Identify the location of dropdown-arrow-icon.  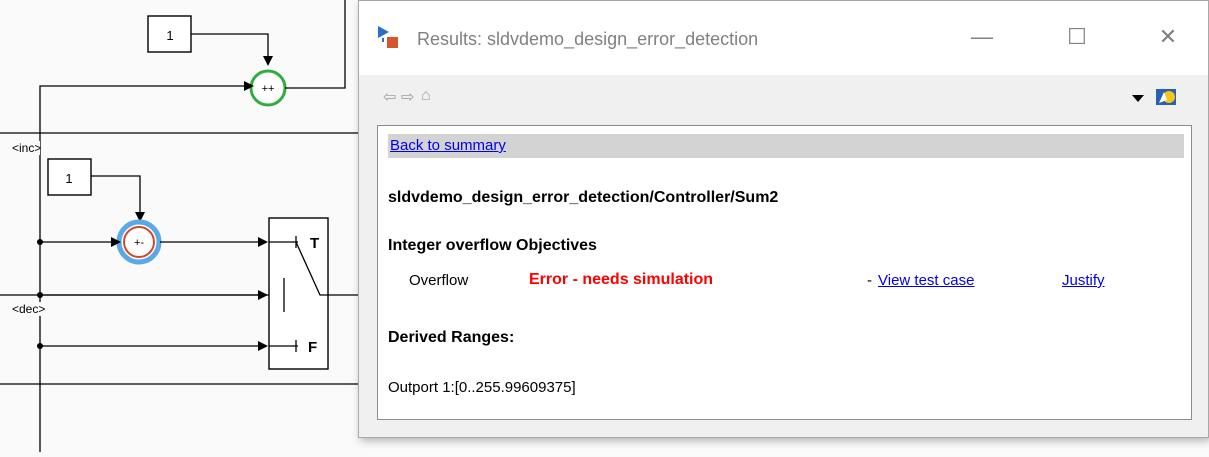
(1138, 98).